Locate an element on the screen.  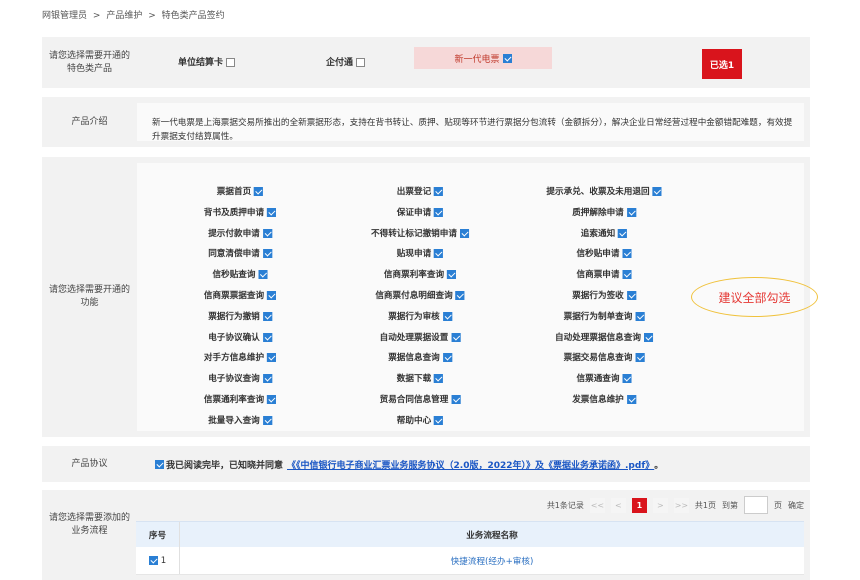
product-option-new-e-bill: 新一代电票 is located at coordinates (483, 58).